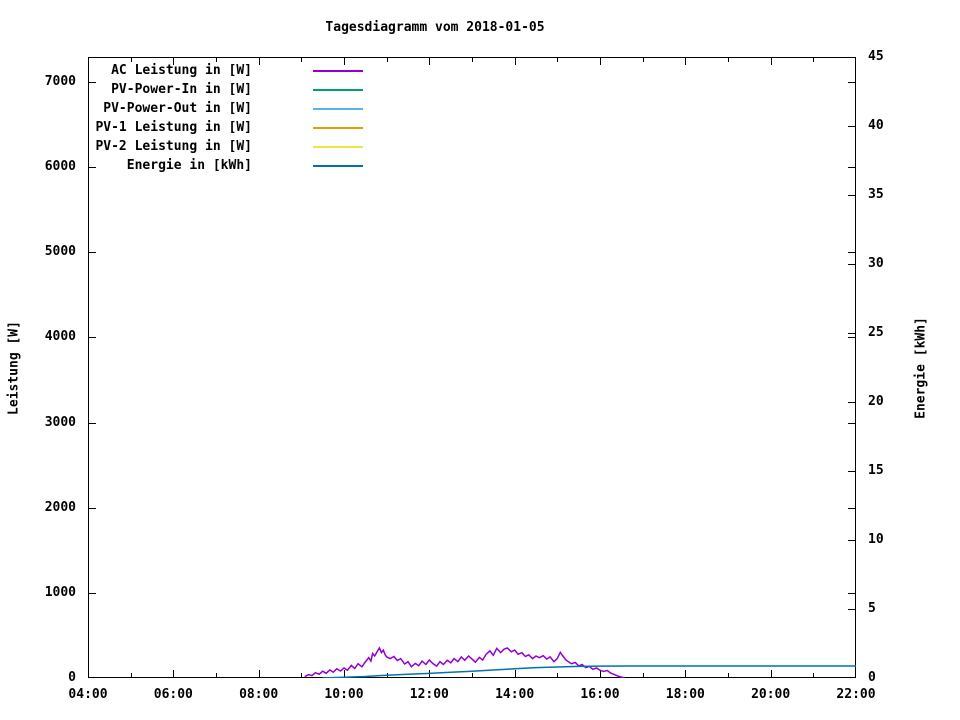  What do you see at coordinates (177, 108) in the screenshot?
I see `legend-label: PV-Power-Out in [W]` at bounding box center [177, 108].